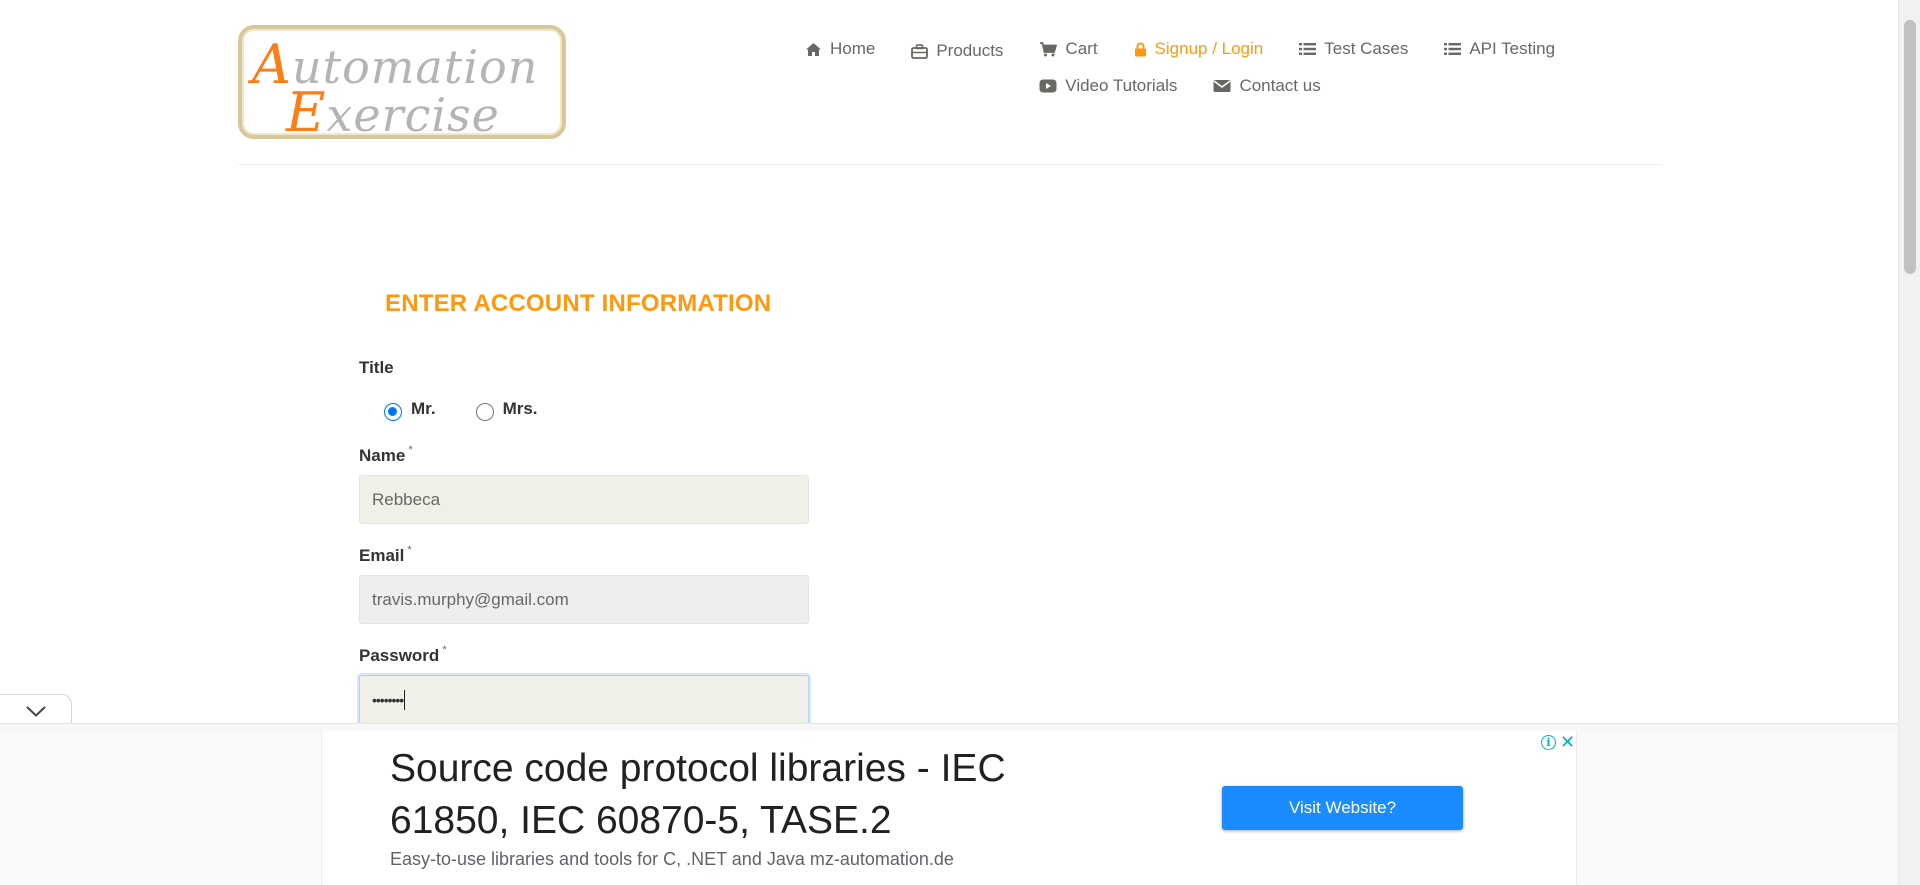  Describe the element at coordinates (949, 727) in the screenshot. I see `ad-top-border` at that location.